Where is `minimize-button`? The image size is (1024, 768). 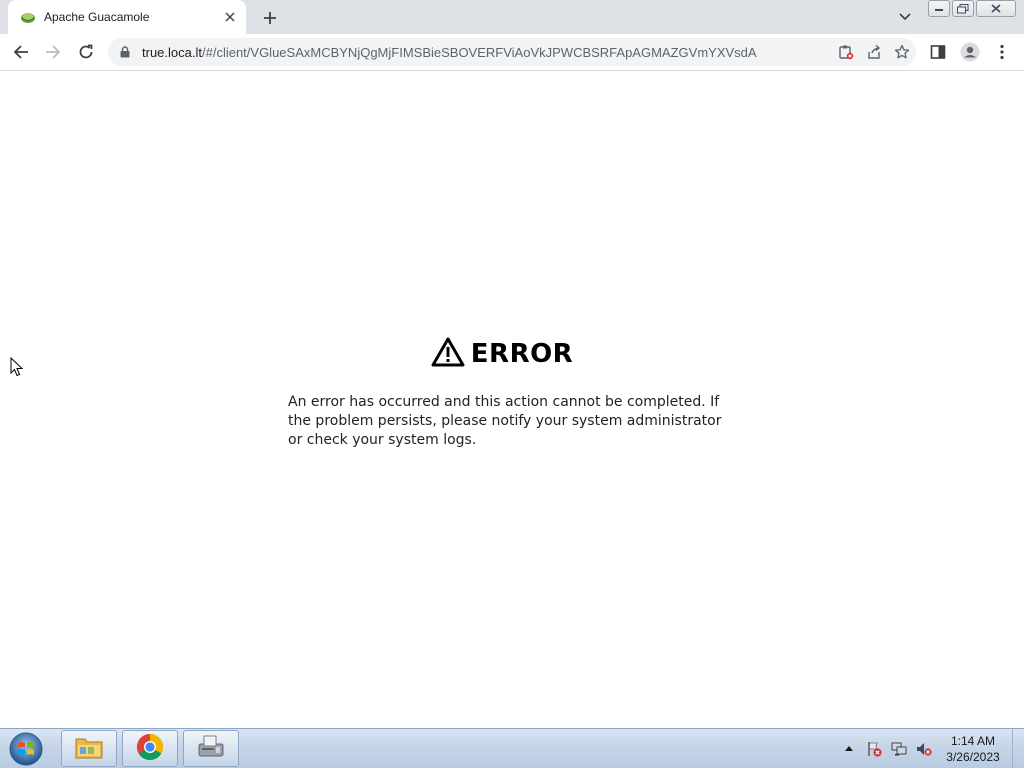
minimize-button is located at coordinates (939, 8).